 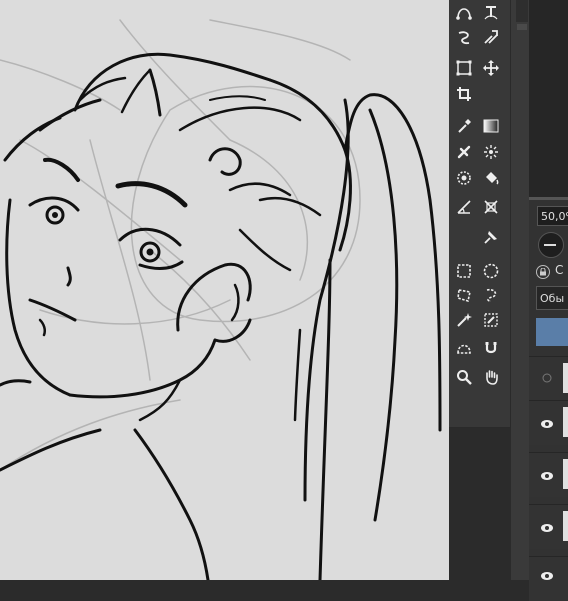 What do you see at coordinates (491, 348) in the screenshot?
I see `magnetic-select-icon` at bounding box center [491, 348].